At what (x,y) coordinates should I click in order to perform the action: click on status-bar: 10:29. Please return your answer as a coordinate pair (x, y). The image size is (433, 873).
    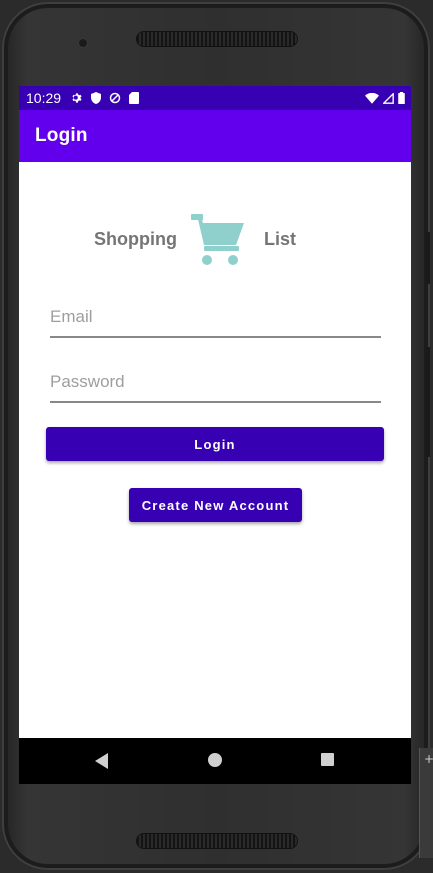
    Looking at the image, I should click on (215, 98).